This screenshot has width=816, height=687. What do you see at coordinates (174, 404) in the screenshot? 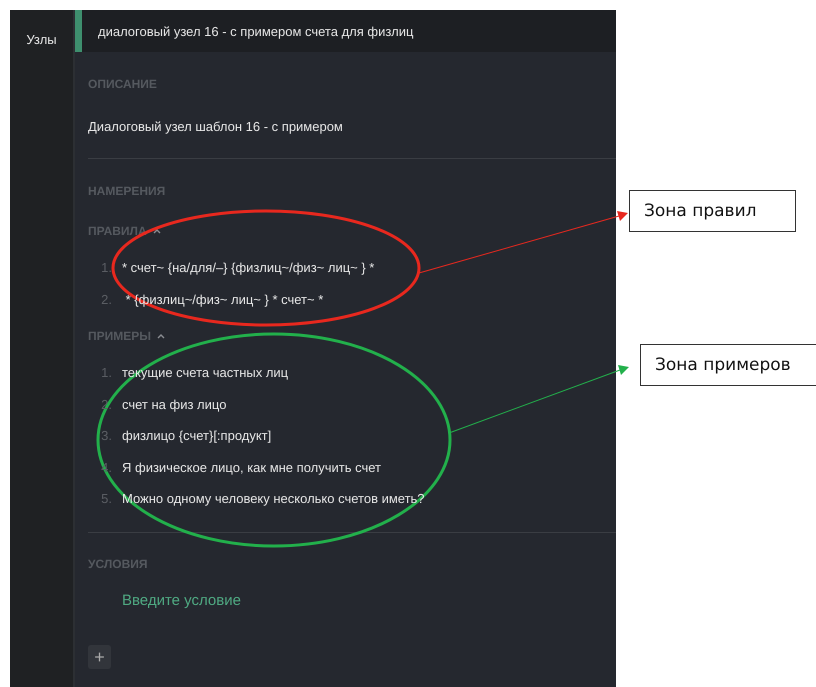
I see `list-item: счет на физ лицо` at bounding box center [174, 404].